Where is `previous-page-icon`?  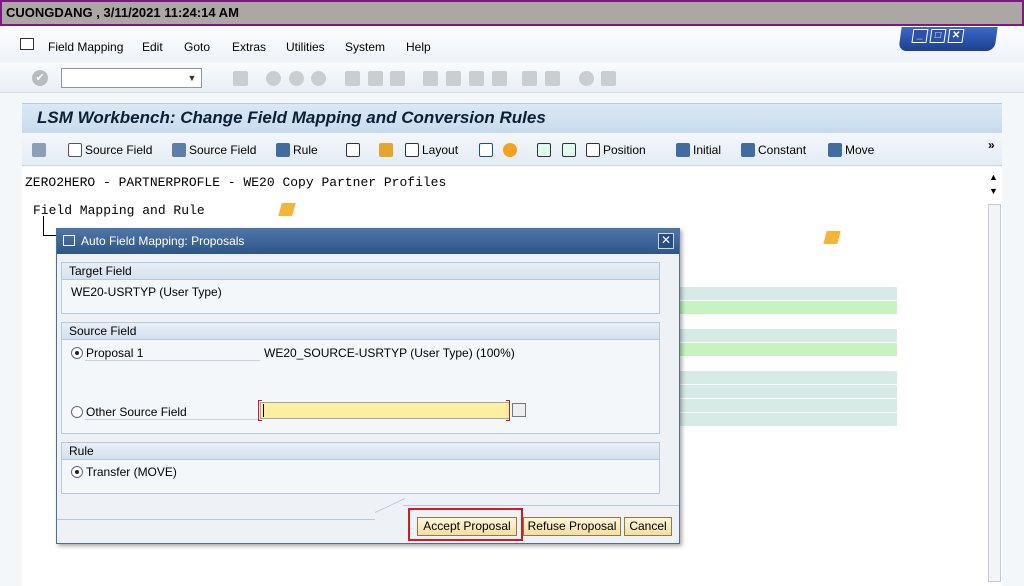 previous-page-icon is located at coordinates (453, 78).